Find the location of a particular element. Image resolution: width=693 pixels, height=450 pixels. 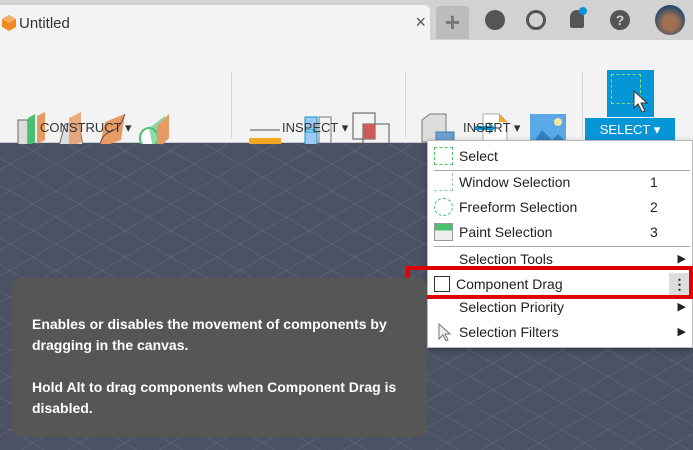

menu-item-paint-selection: Paint Selection 3 is located at coordinates (560, 232).